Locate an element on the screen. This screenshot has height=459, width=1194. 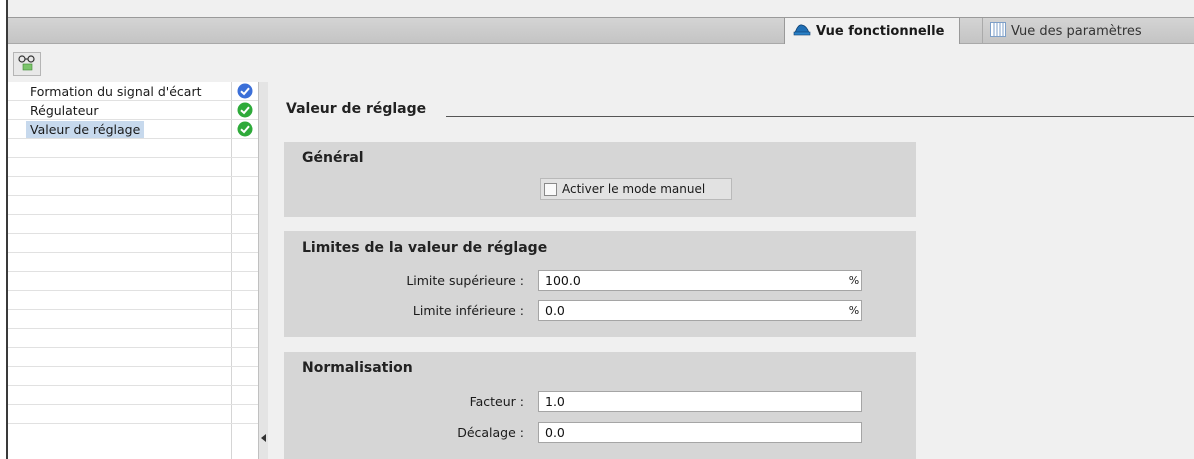
nav-item-regulateur: Régulateur is located at coordinates (133, 110).